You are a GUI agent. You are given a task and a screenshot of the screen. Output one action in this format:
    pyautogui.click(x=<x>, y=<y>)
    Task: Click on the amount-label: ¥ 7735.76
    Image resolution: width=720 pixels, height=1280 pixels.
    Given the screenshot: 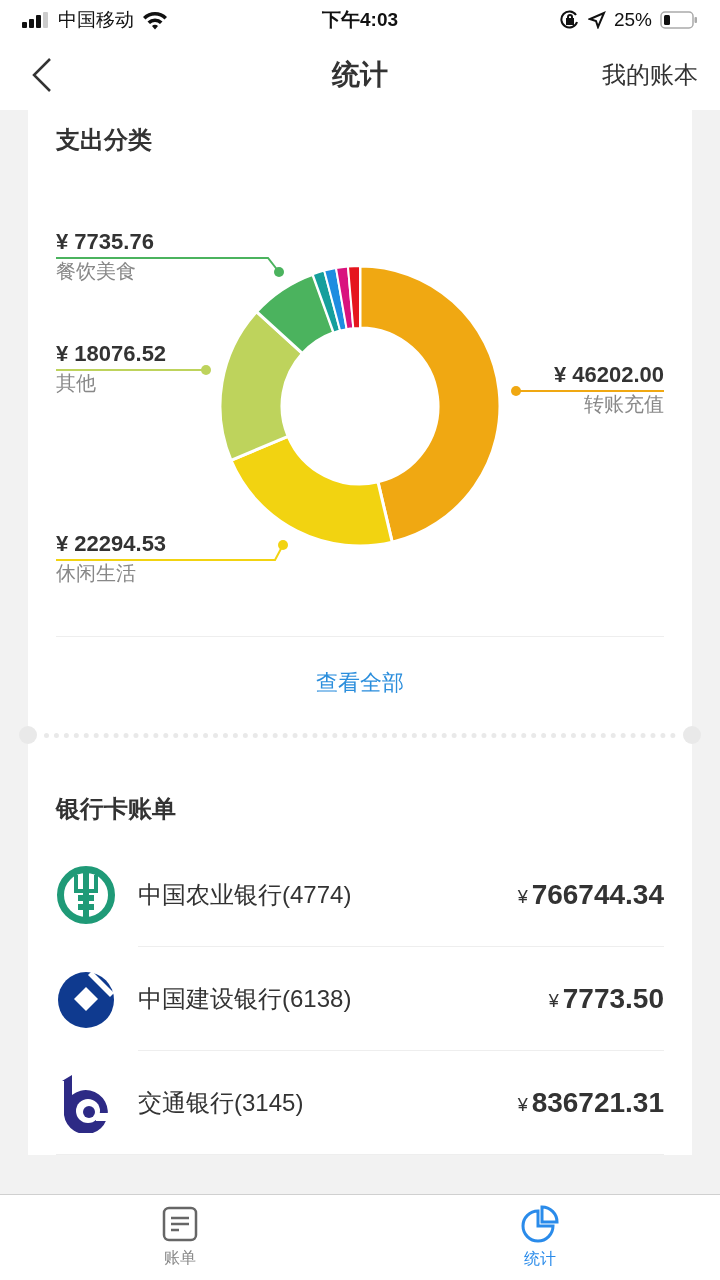 What is the action you would take?
    pyautogui.click(x=105, y=242)
    